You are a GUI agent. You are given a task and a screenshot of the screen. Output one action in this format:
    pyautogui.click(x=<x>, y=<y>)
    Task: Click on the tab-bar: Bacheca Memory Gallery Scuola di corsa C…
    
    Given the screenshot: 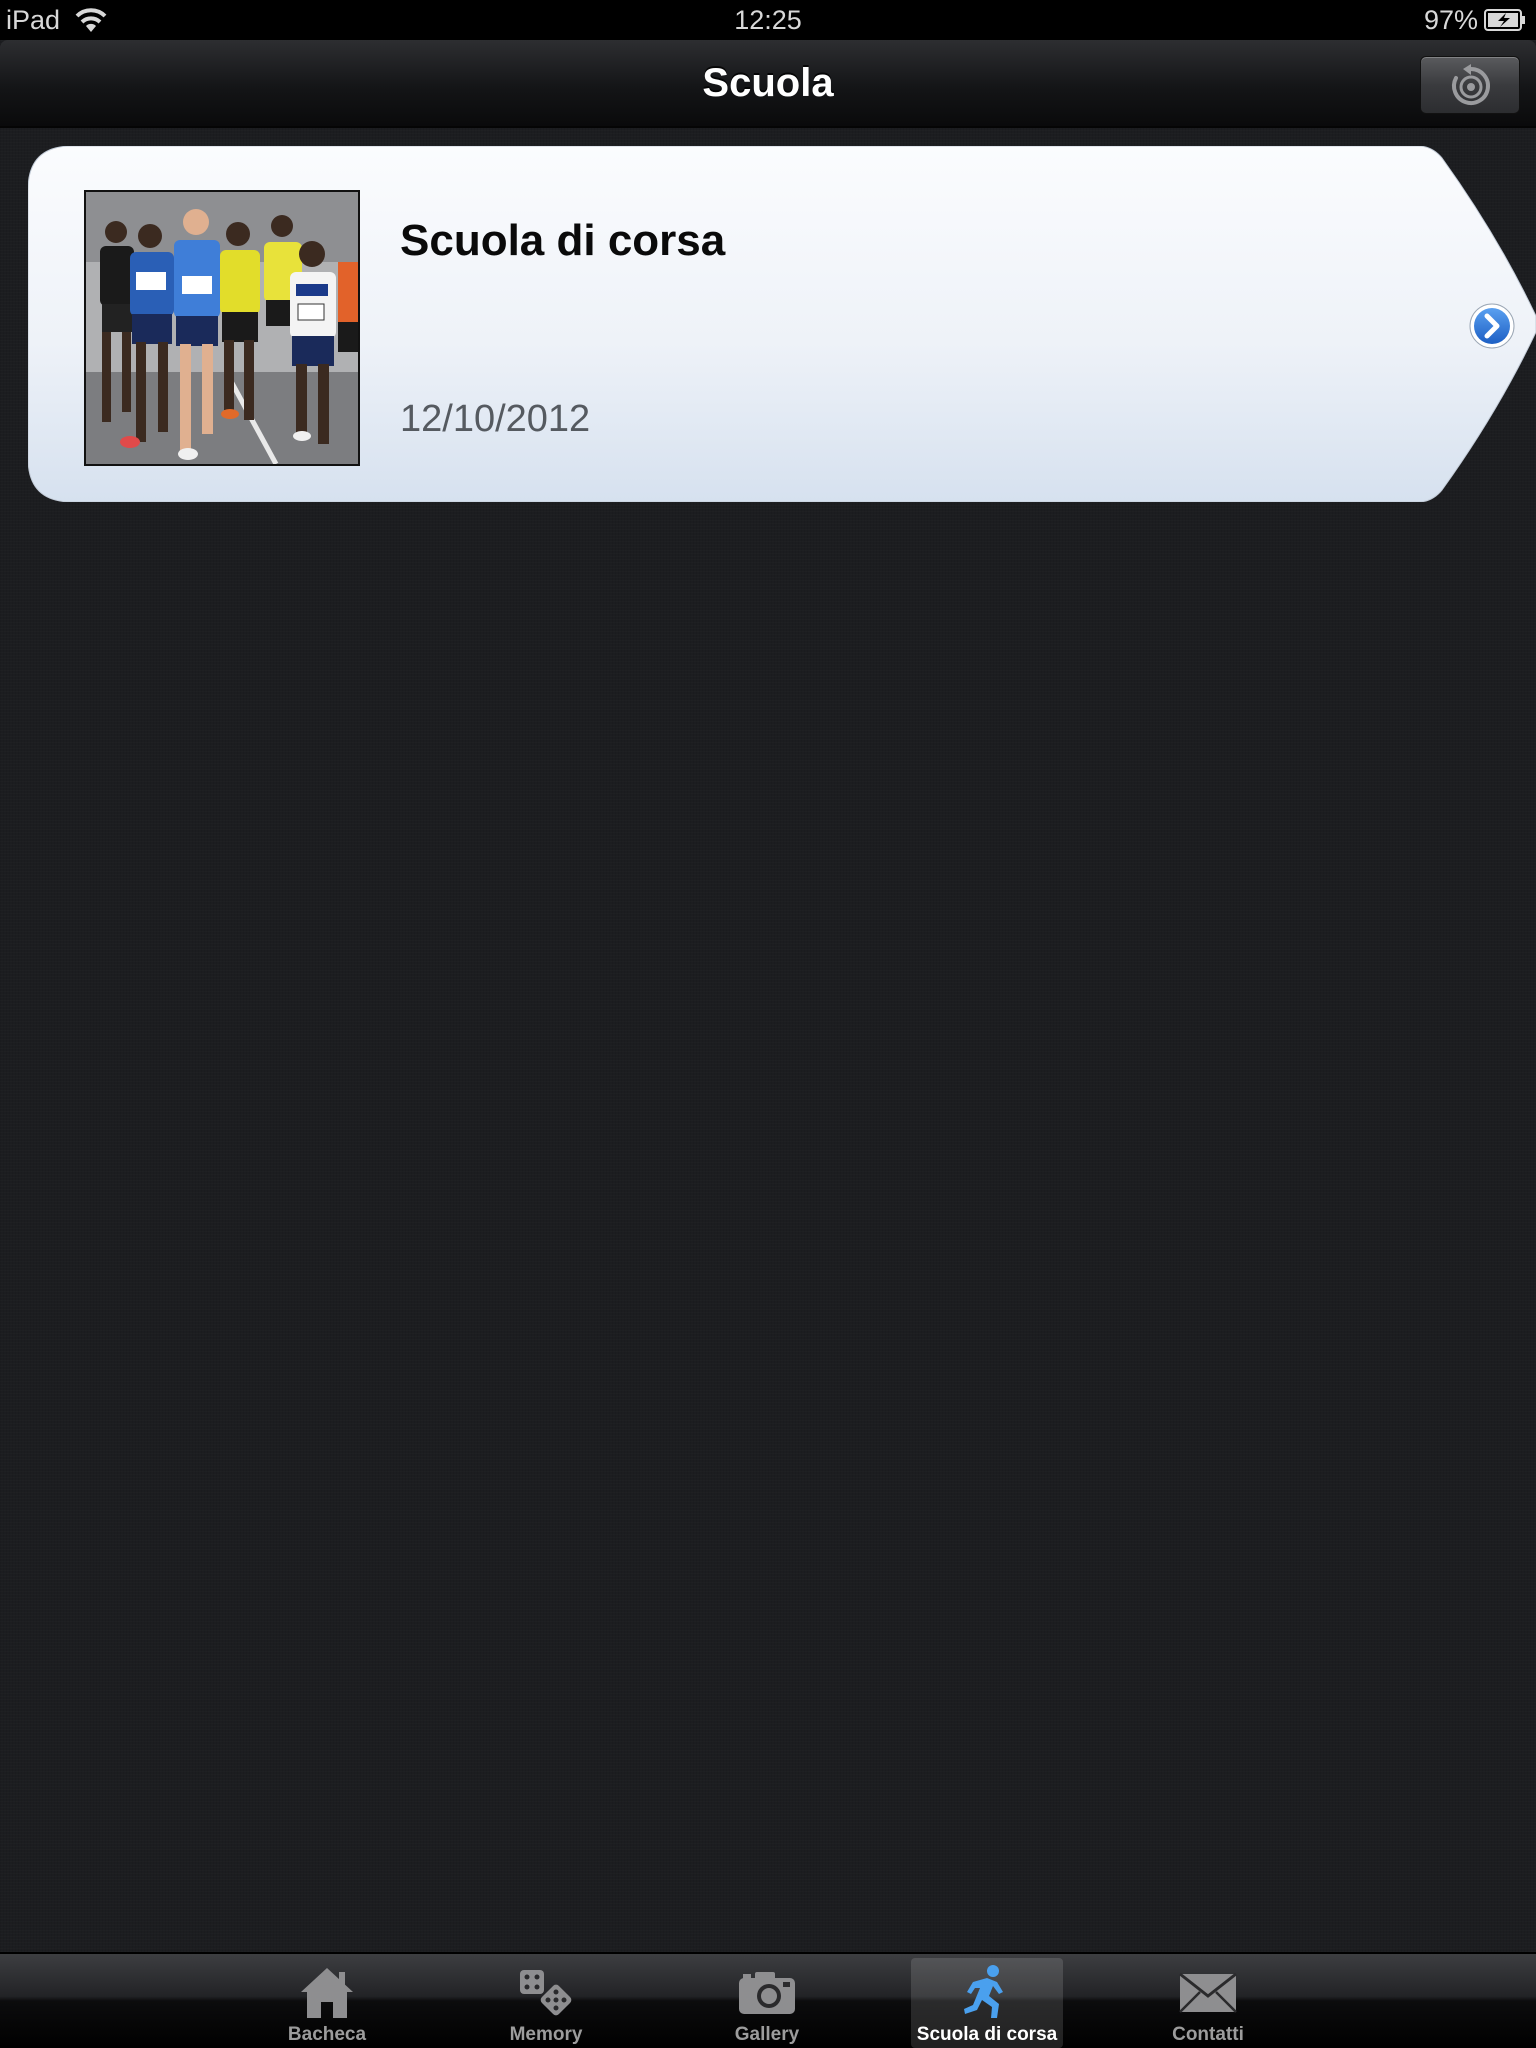 What is the action you would take?
    pyautogui.click(x=768, y=2000)
    